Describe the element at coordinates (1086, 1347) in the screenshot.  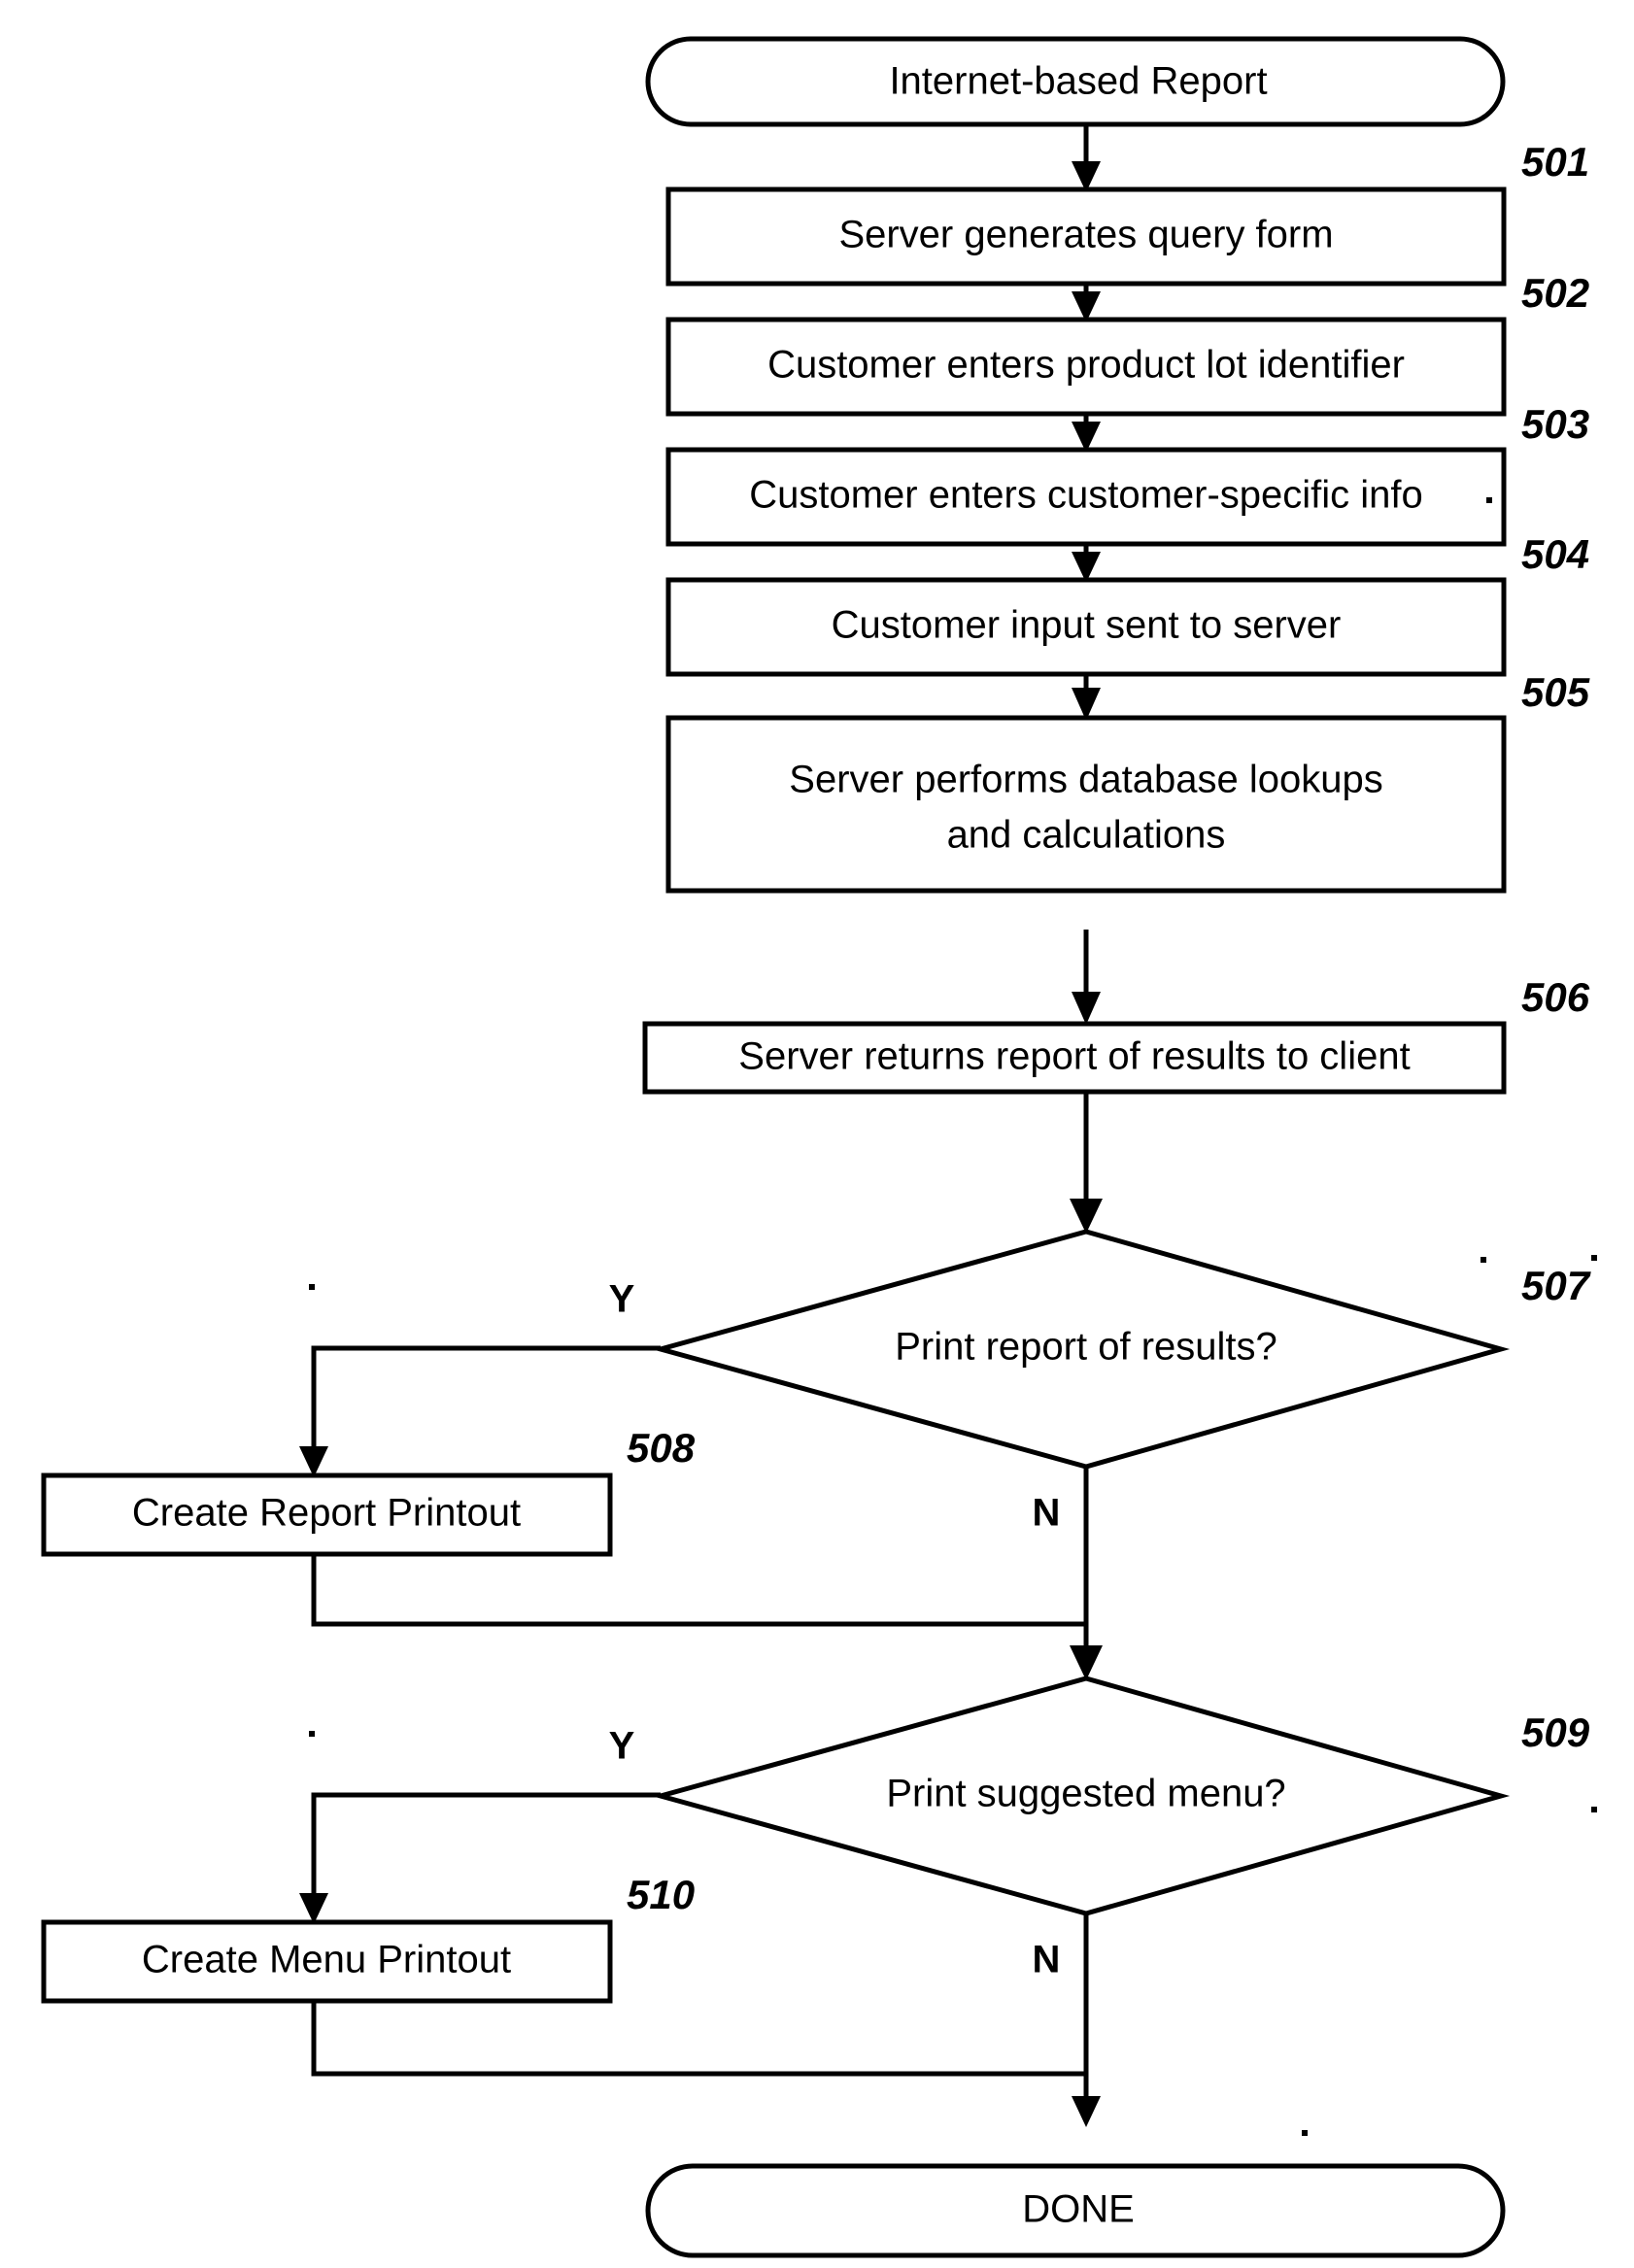
I see `decision-507-label: Print report of results?` at that location.